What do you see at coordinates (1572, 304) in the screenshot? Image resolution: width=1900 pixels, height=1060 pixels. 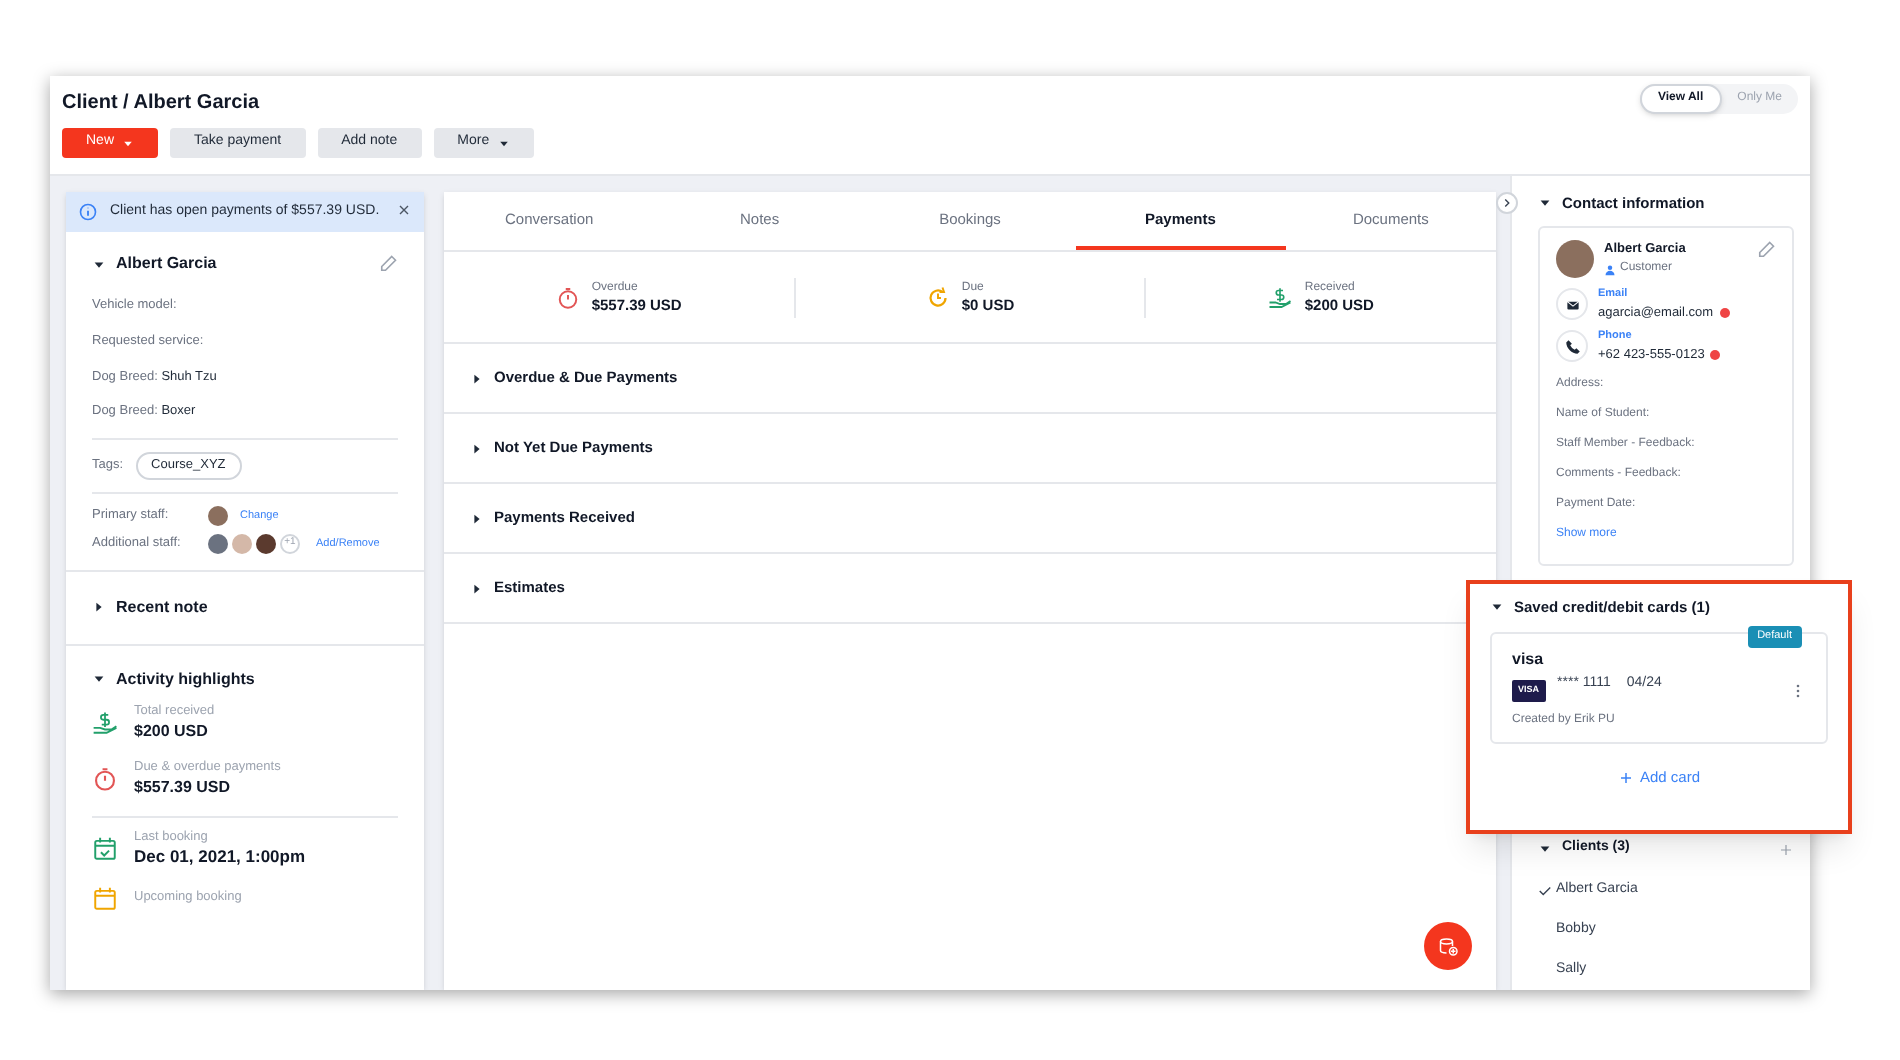 I see `envelope-icon` at bounding box center [1572, 304].